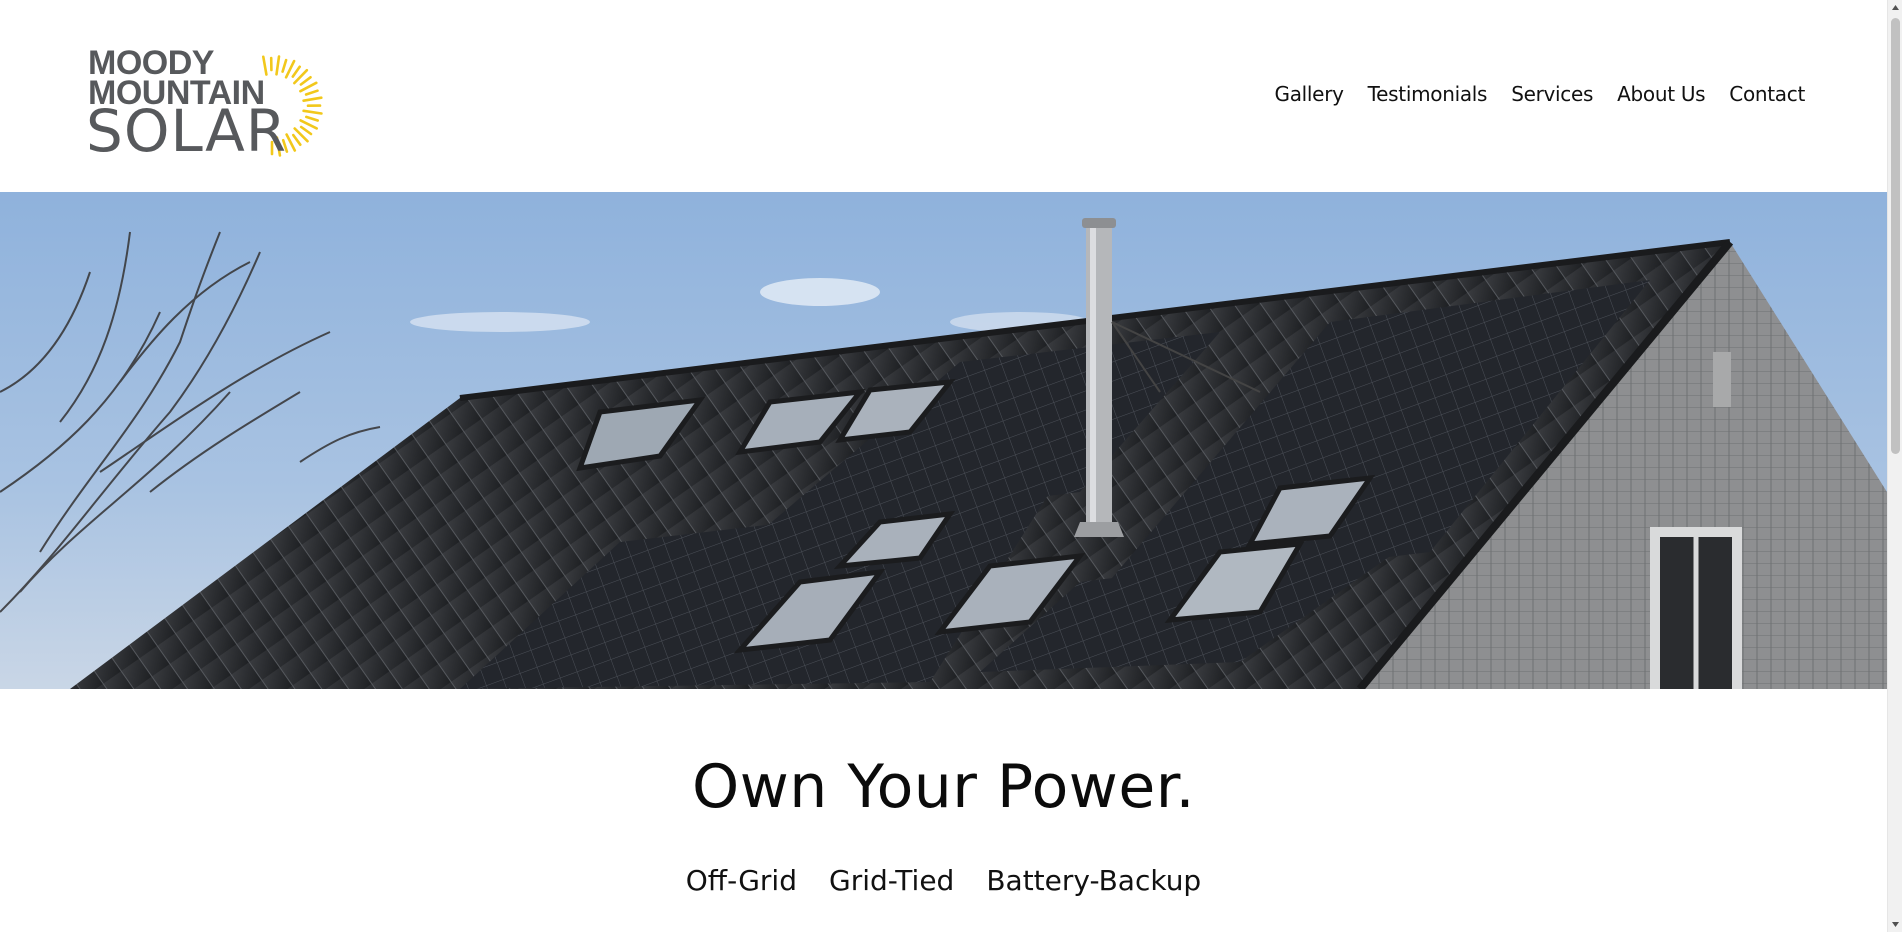 The width and height of the screenshot is (1902, 932). Describe the element at coordinates (741, 880) in the screenshot. I see `tag-off-grid: Off-Grid` at that location.